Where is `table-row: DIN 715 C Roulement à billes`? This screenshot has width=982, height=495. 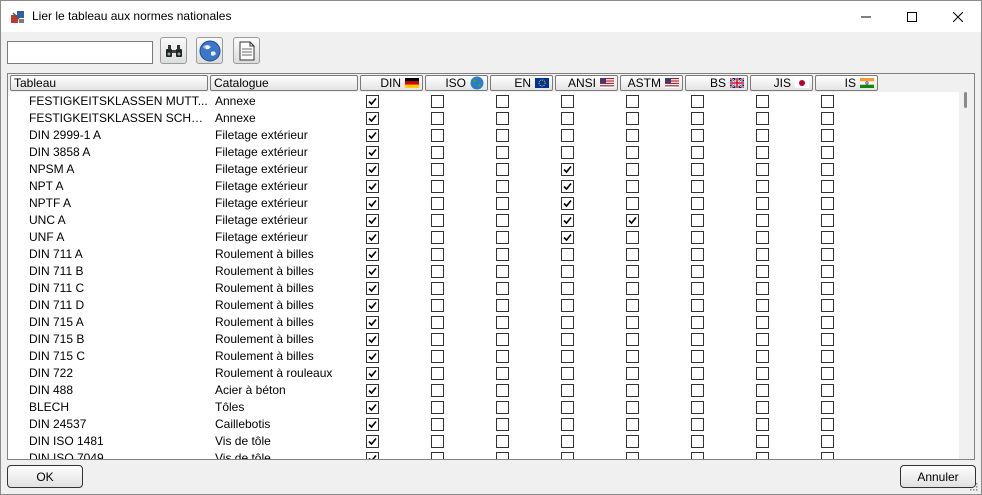
table-row: DIN 715 C Roulement à billes is located at coordinates (484, 356).